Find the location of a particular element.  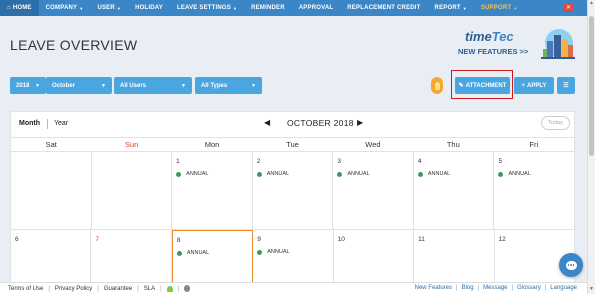

footer-link-guarantee: Guarantee is located at coordinates (118, 289).